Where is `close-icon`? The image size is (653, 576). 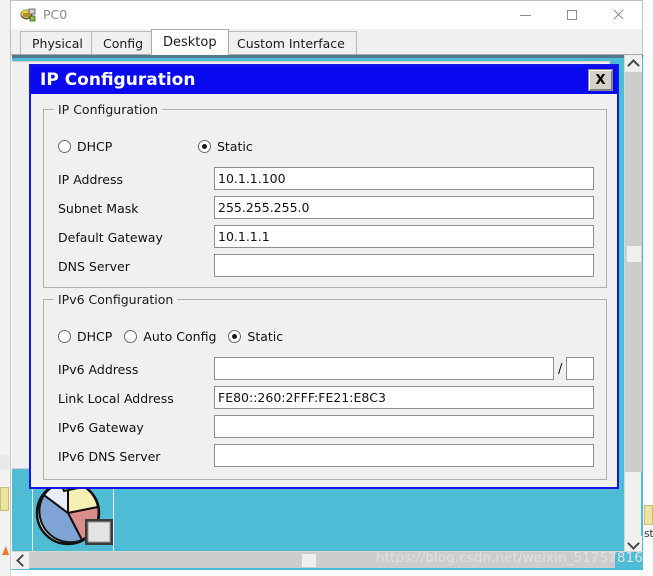
close-icon is located at coordinates (618, 15).